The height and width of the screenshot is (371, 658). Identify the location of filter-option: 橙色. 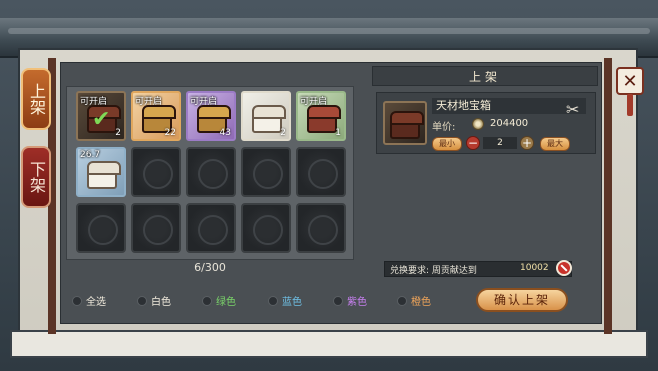
(414, 300).